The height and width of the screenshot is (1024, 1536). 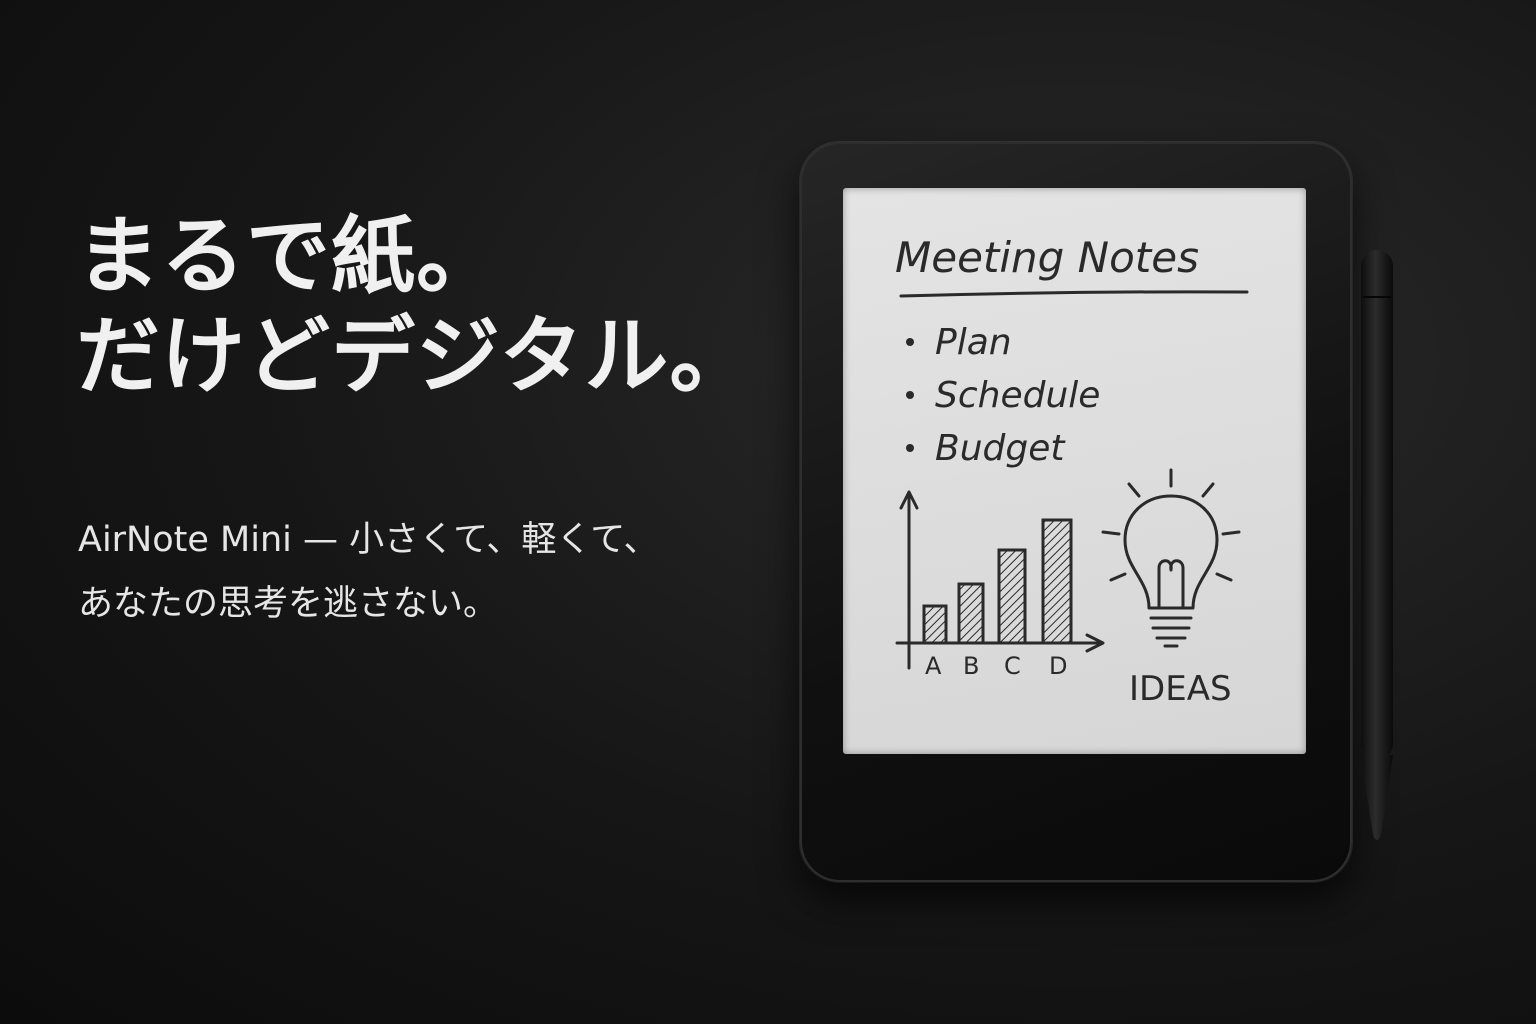 I want to click on subtitle-line-1: AirNote Mini — 小さくて、軽くて、, so click(x=368, y=540).